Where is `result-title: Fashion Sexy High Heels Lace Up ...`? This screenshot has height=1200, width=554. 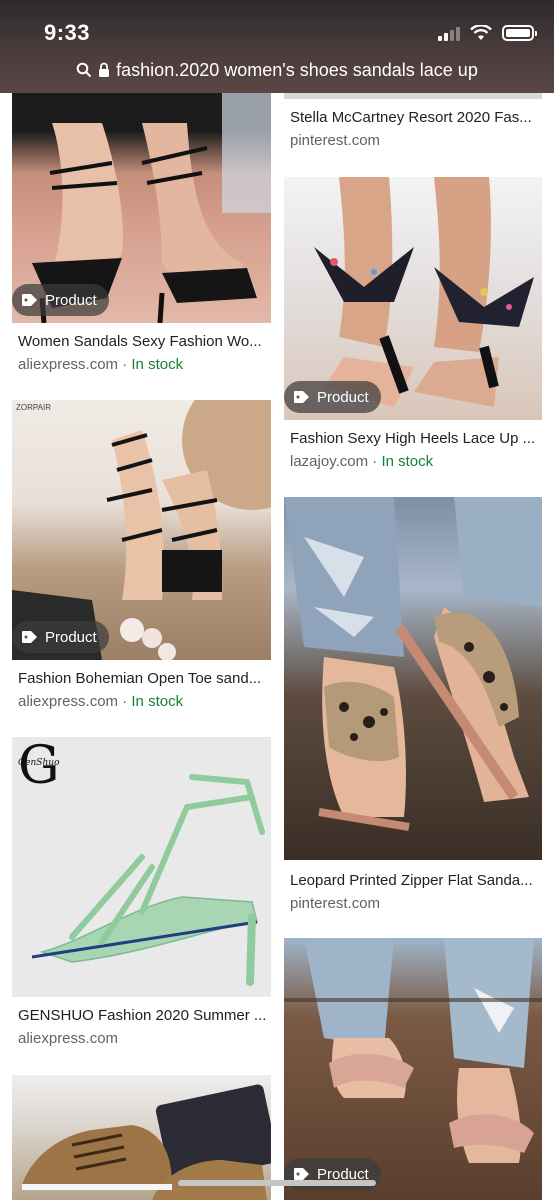
result-title: Fashion Sexy High Heels Lace Up ... is located at coordinates (415, 438).